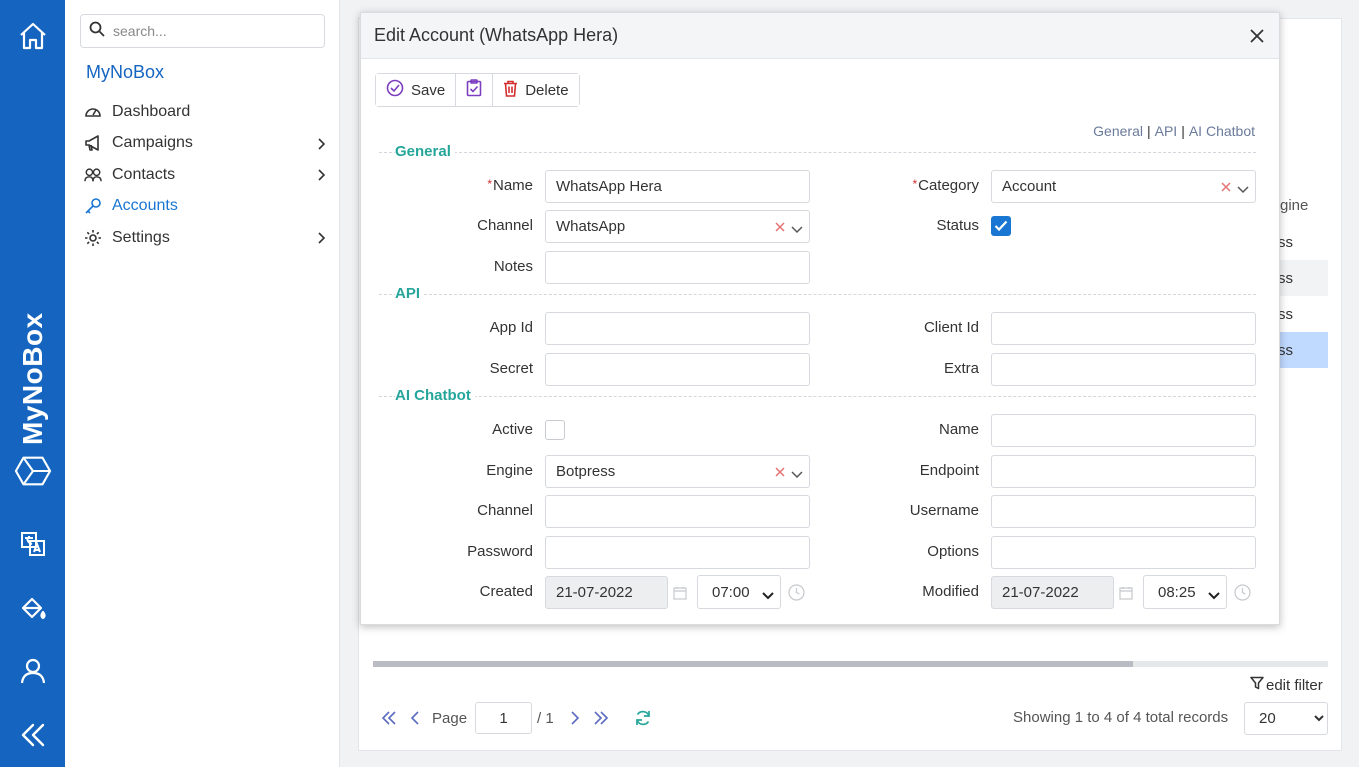 This screenshot has height=767, width=1359. What do you see at coordinates (945, 185) in the screenshot?
I see `category-label: *Category` at bounding box center [945, 185].